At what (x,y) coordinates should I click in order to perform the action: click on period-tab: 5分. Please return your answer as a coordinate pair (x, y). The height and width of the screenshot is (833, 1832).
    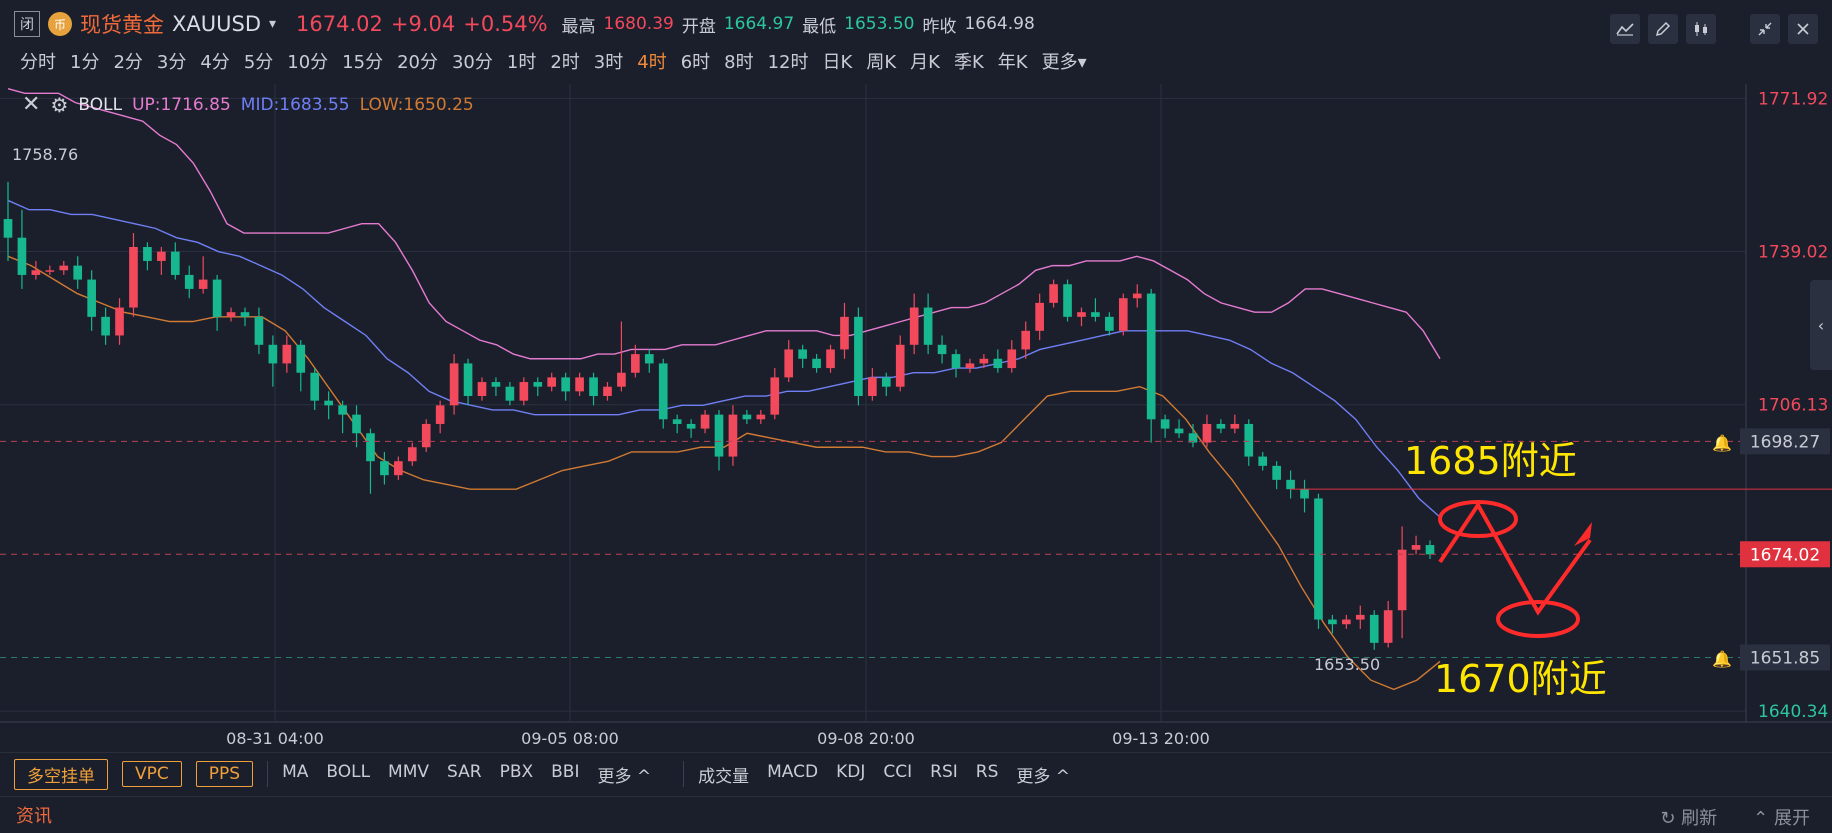
    Looking at the image, I should click on (258, 61).